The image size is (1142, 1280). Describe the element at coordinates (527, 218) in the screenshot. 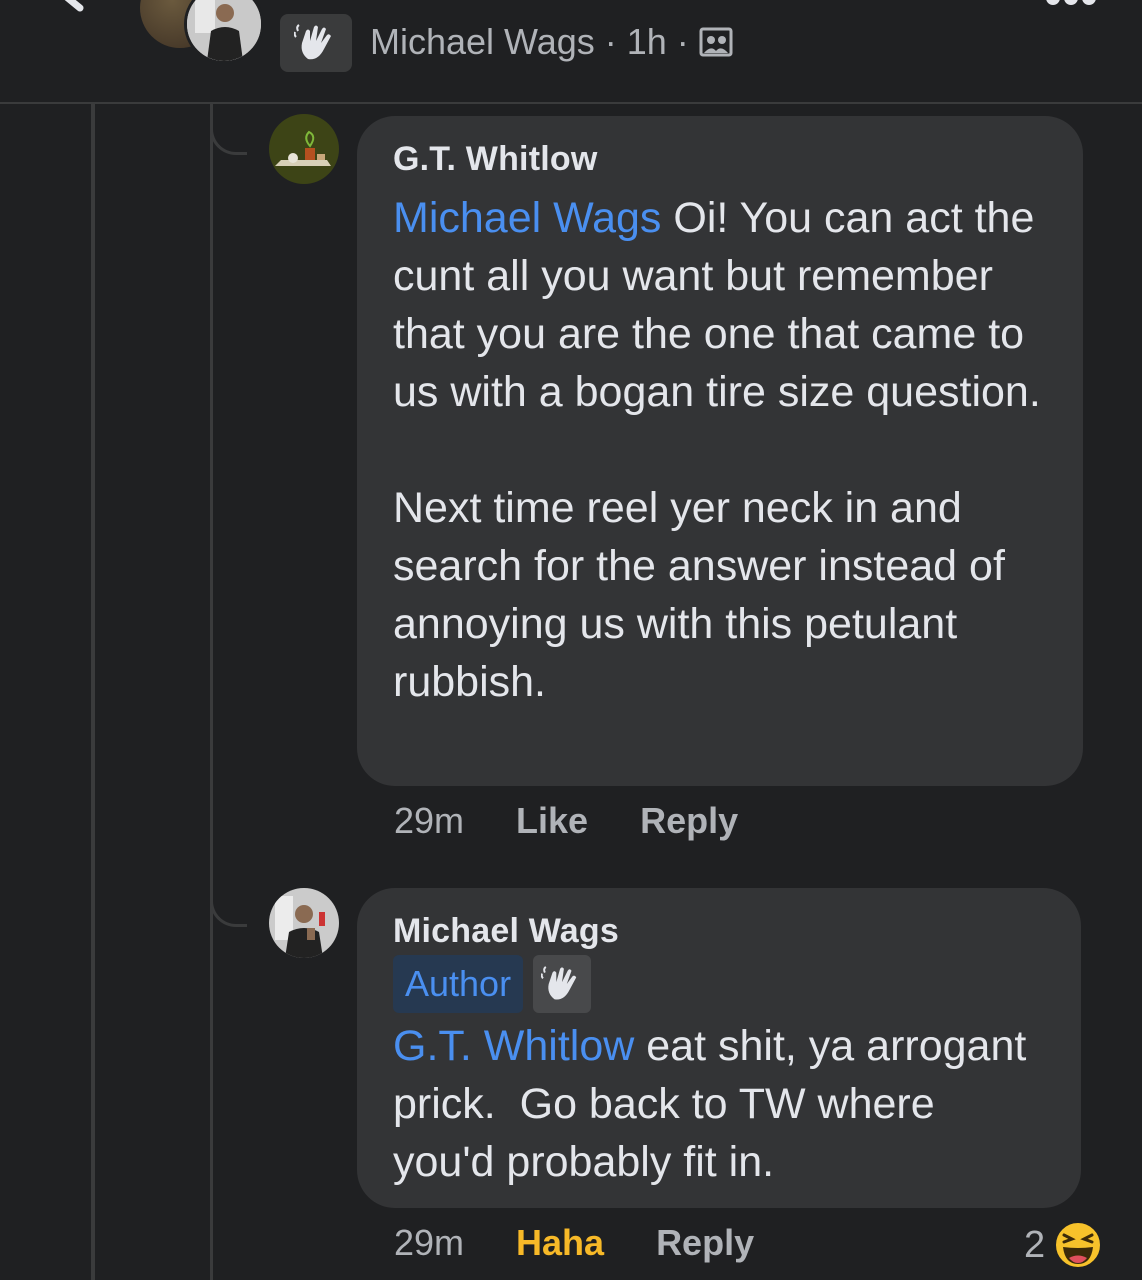

I see `mention-link: Michael Wags` at that location.